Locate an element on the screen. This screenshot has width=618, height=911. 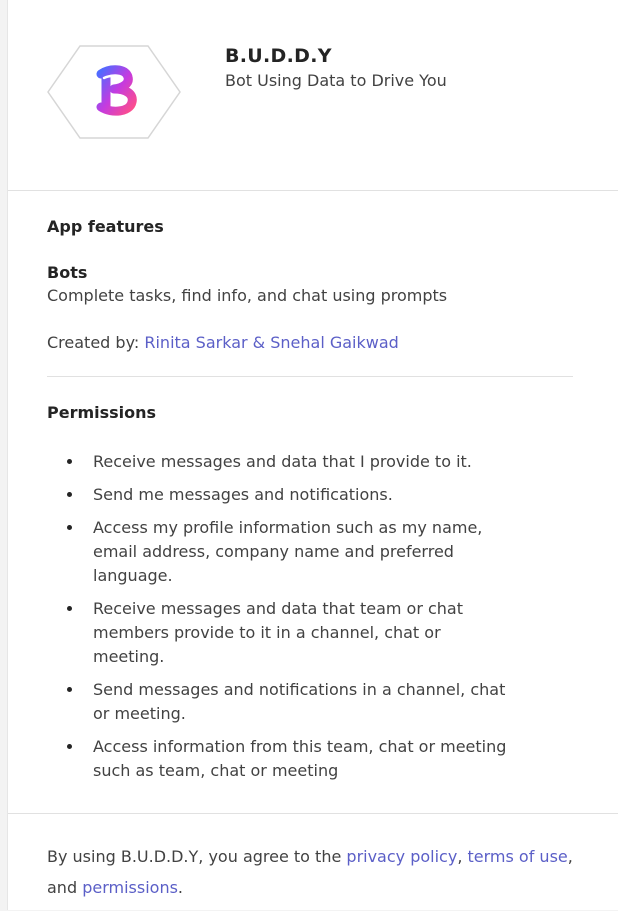
section-divider is located at coordinates (310, 376).